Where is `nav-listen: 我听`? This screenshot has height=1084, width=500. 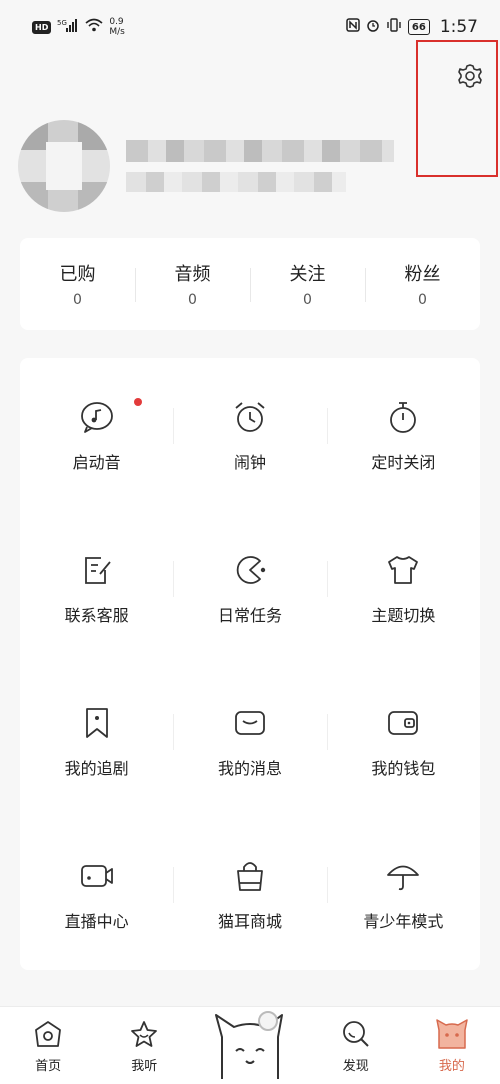 nav-listen: 我听 is located at coordinates (144, 1040).